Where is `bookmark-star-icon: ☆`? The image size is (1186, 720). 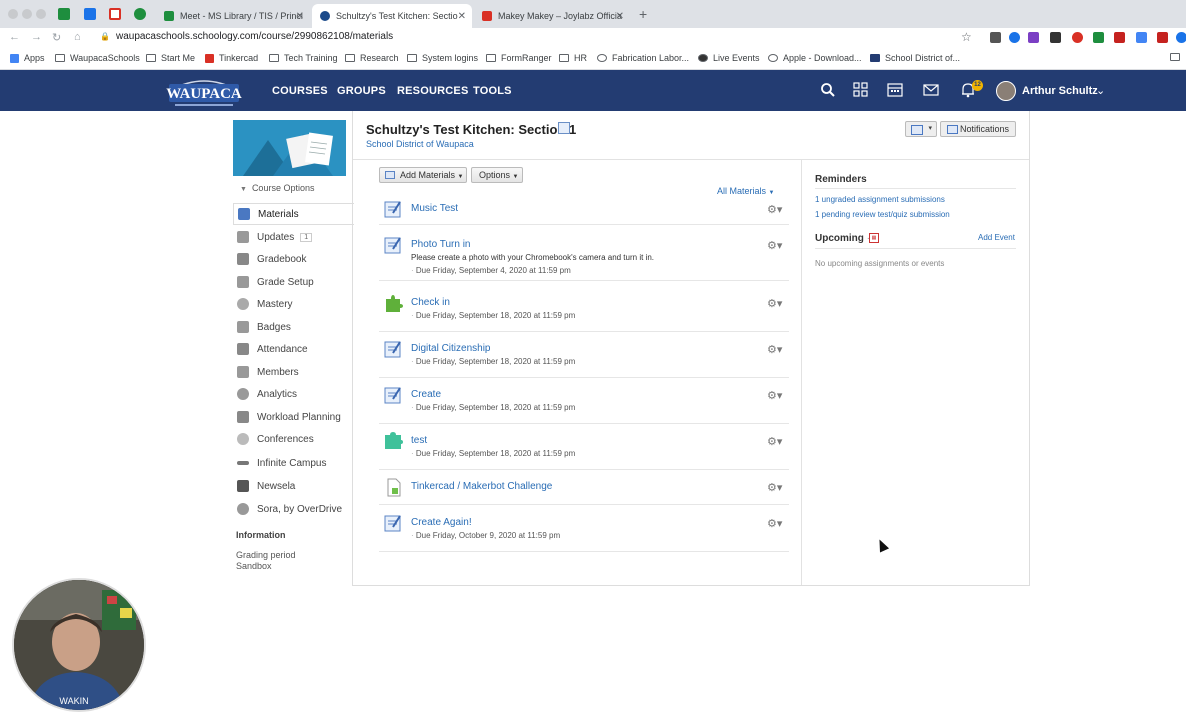 bookmark-star-icon: ☆ is located at coordinates (966, 37).